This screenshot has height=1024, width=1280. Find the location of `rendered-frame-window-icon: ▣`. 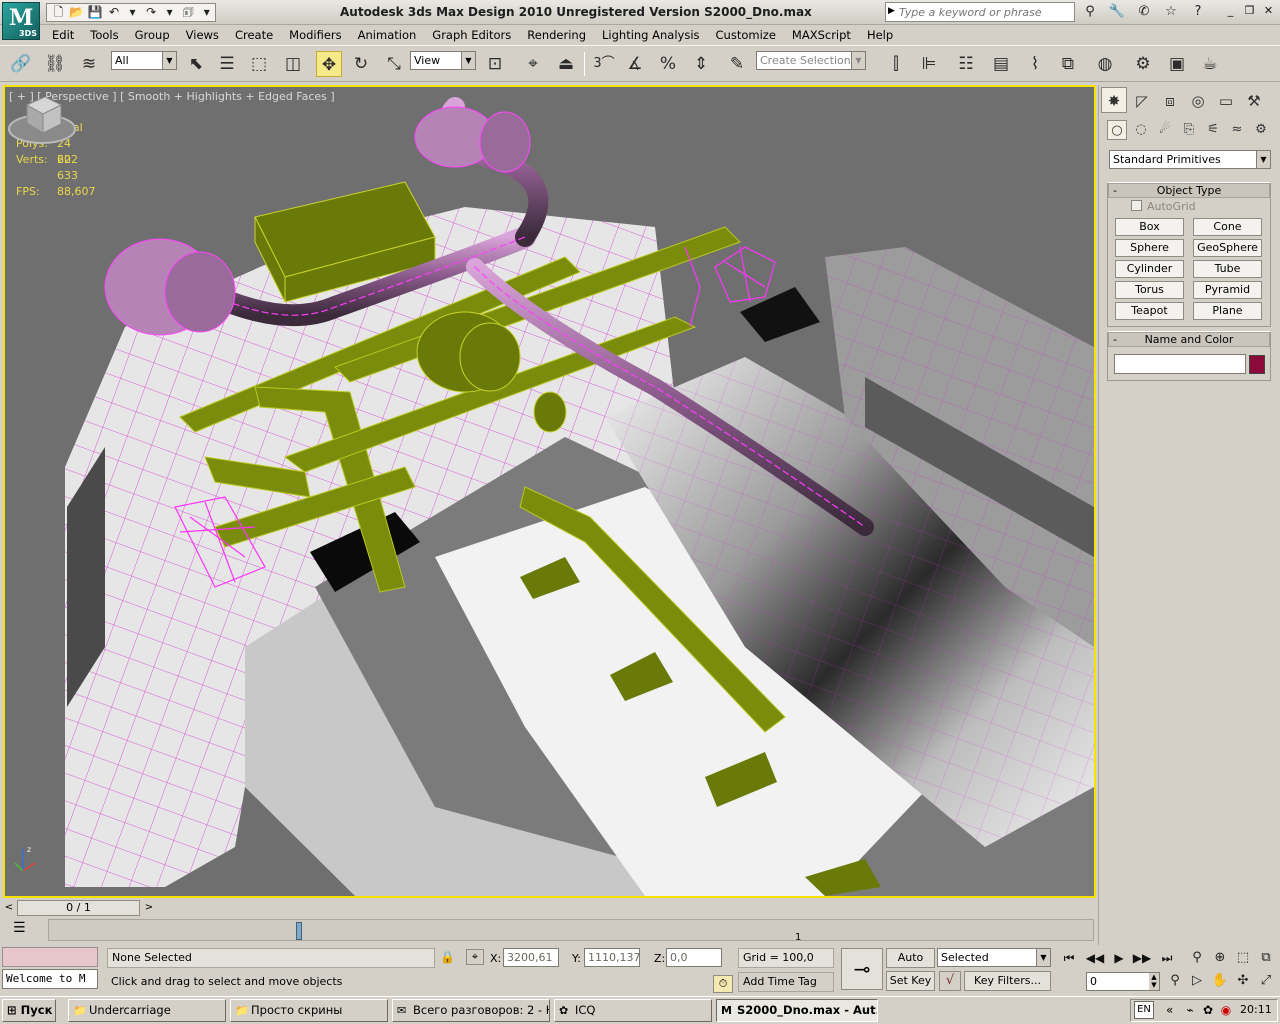

rendered-frame-window-icon: ▣ is located at coordinates (1177, 64).